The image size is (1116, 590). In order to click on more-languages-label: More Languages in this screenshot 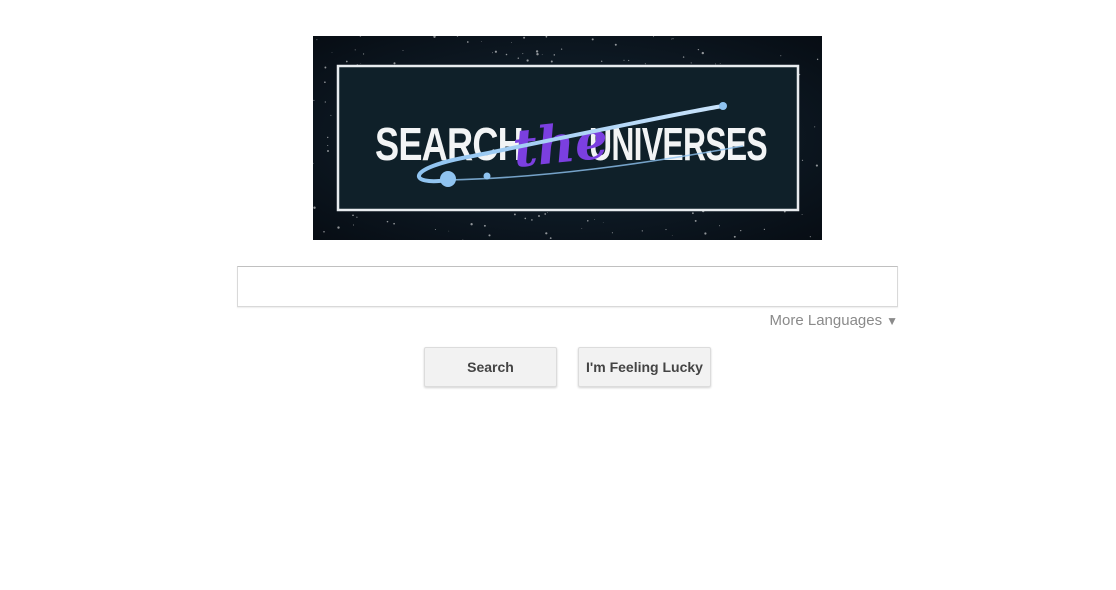, I will do `click(826, 320)`.